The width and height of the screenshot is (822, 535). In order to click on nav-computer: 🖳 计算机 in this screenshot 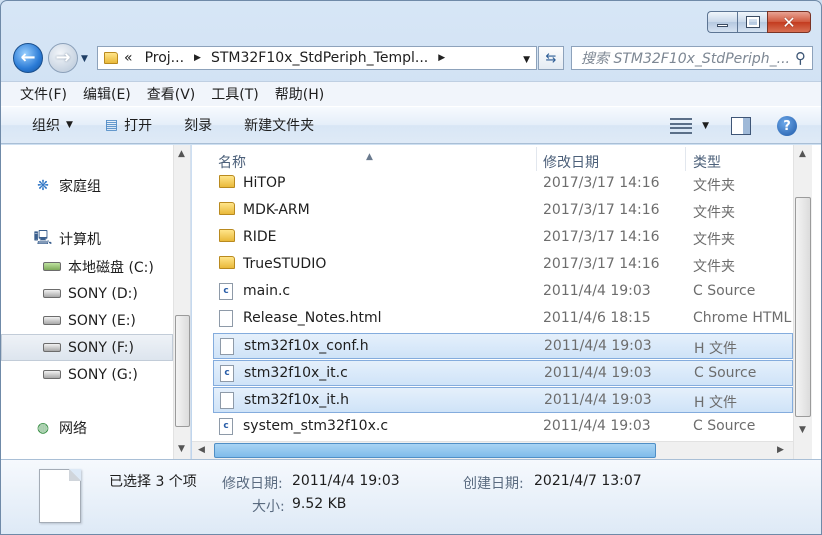, I will do `click(87, 238)`.